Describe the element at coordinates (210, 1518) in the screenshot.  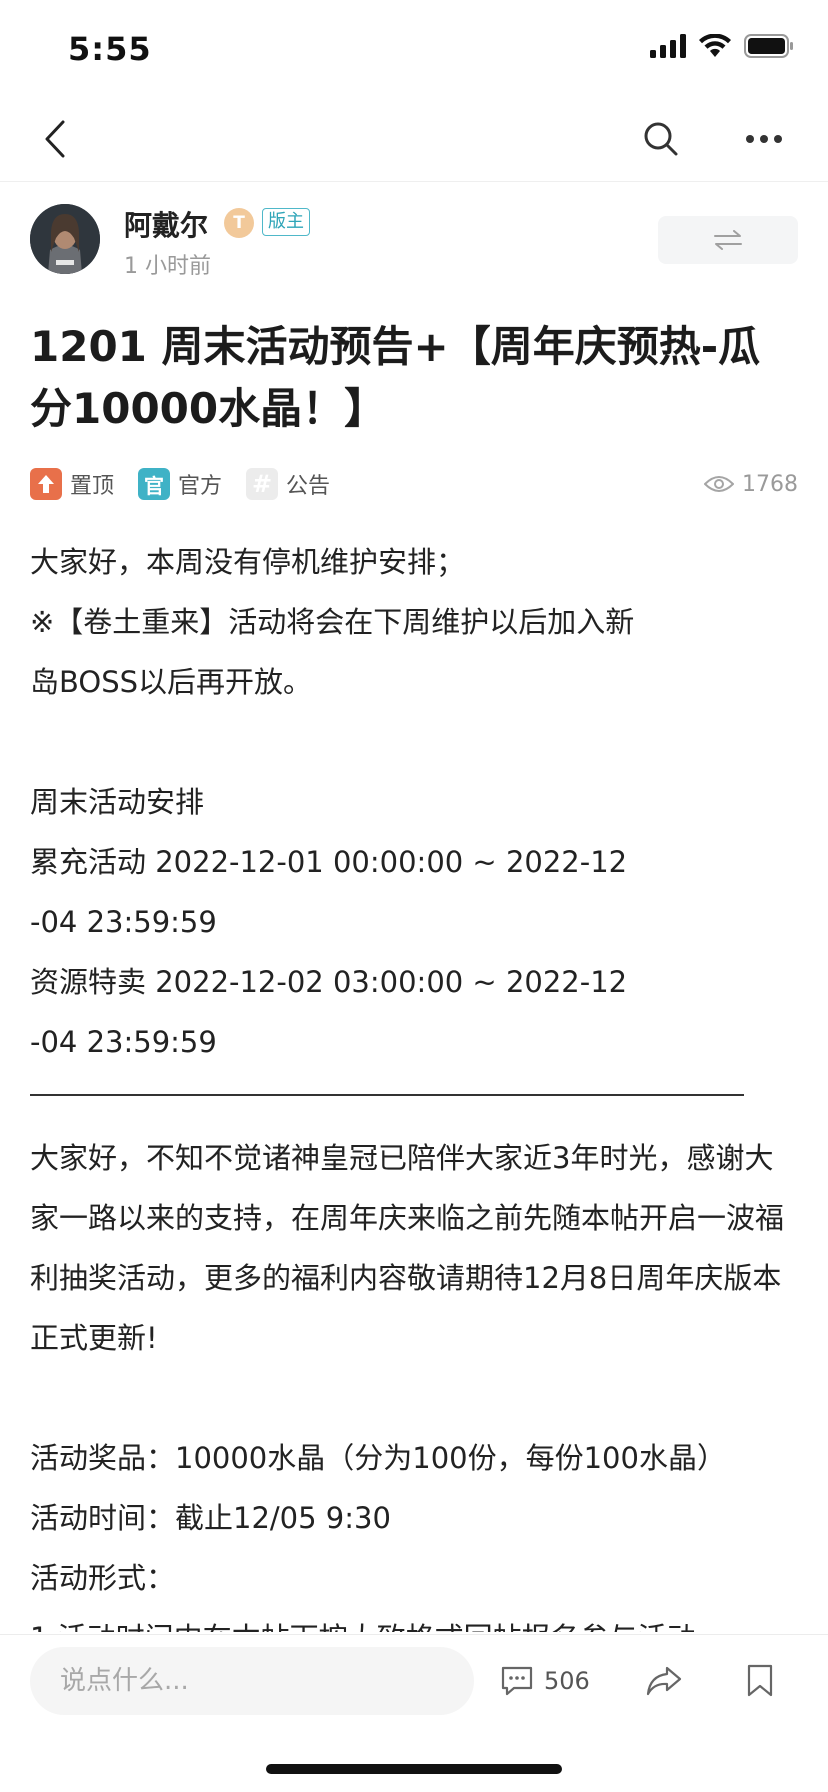
I see `paragraph: 活动时间：截止12/05 9:30` at that location.